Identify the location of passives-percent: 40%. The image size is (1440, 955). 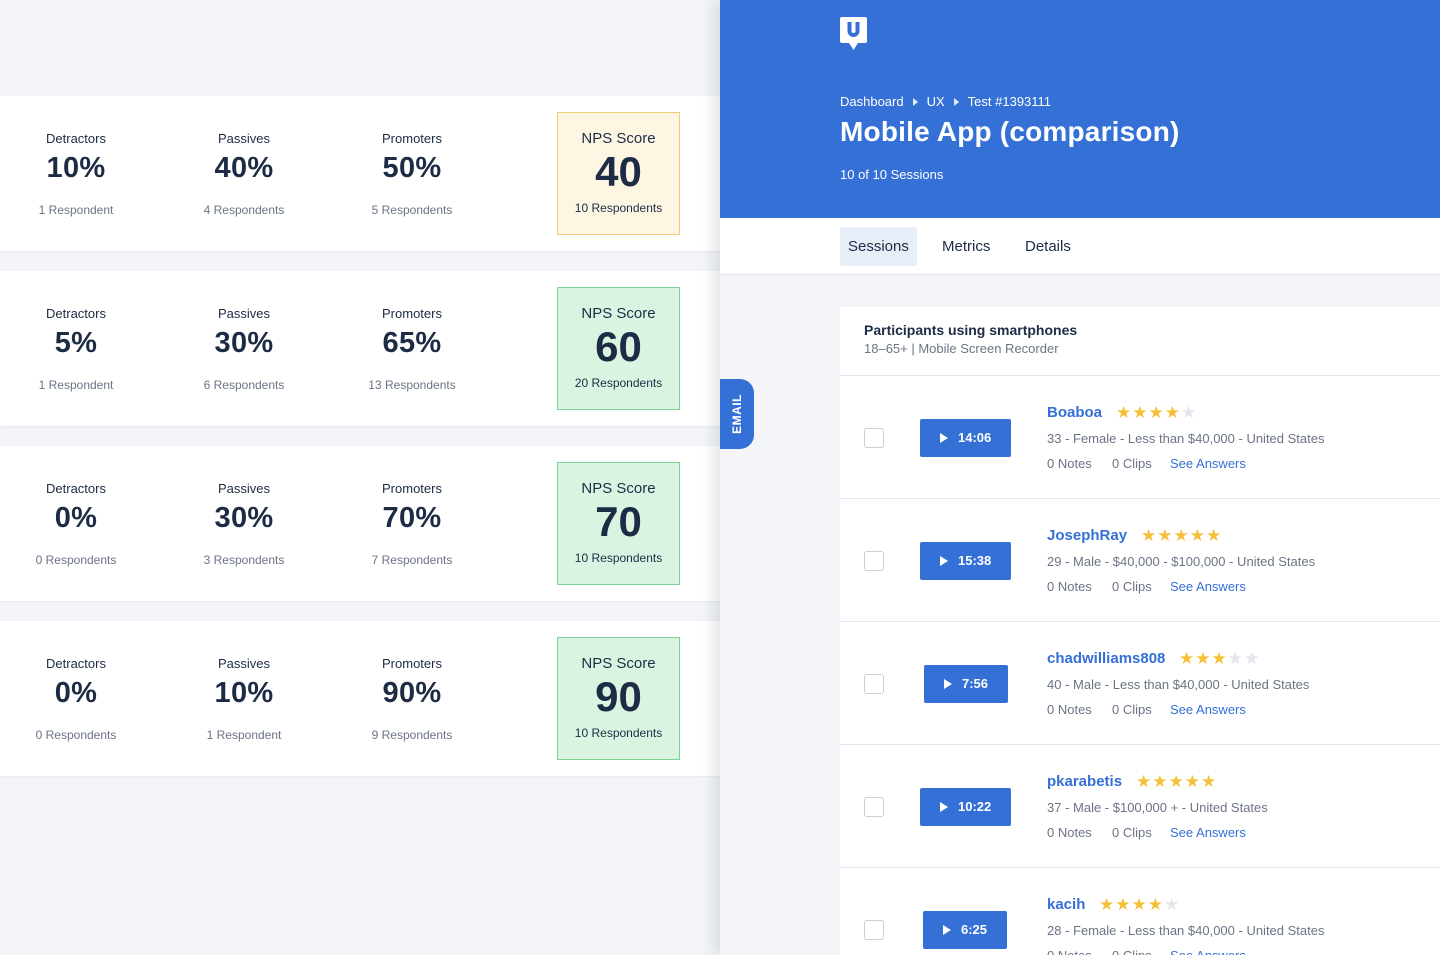
(244, 168).